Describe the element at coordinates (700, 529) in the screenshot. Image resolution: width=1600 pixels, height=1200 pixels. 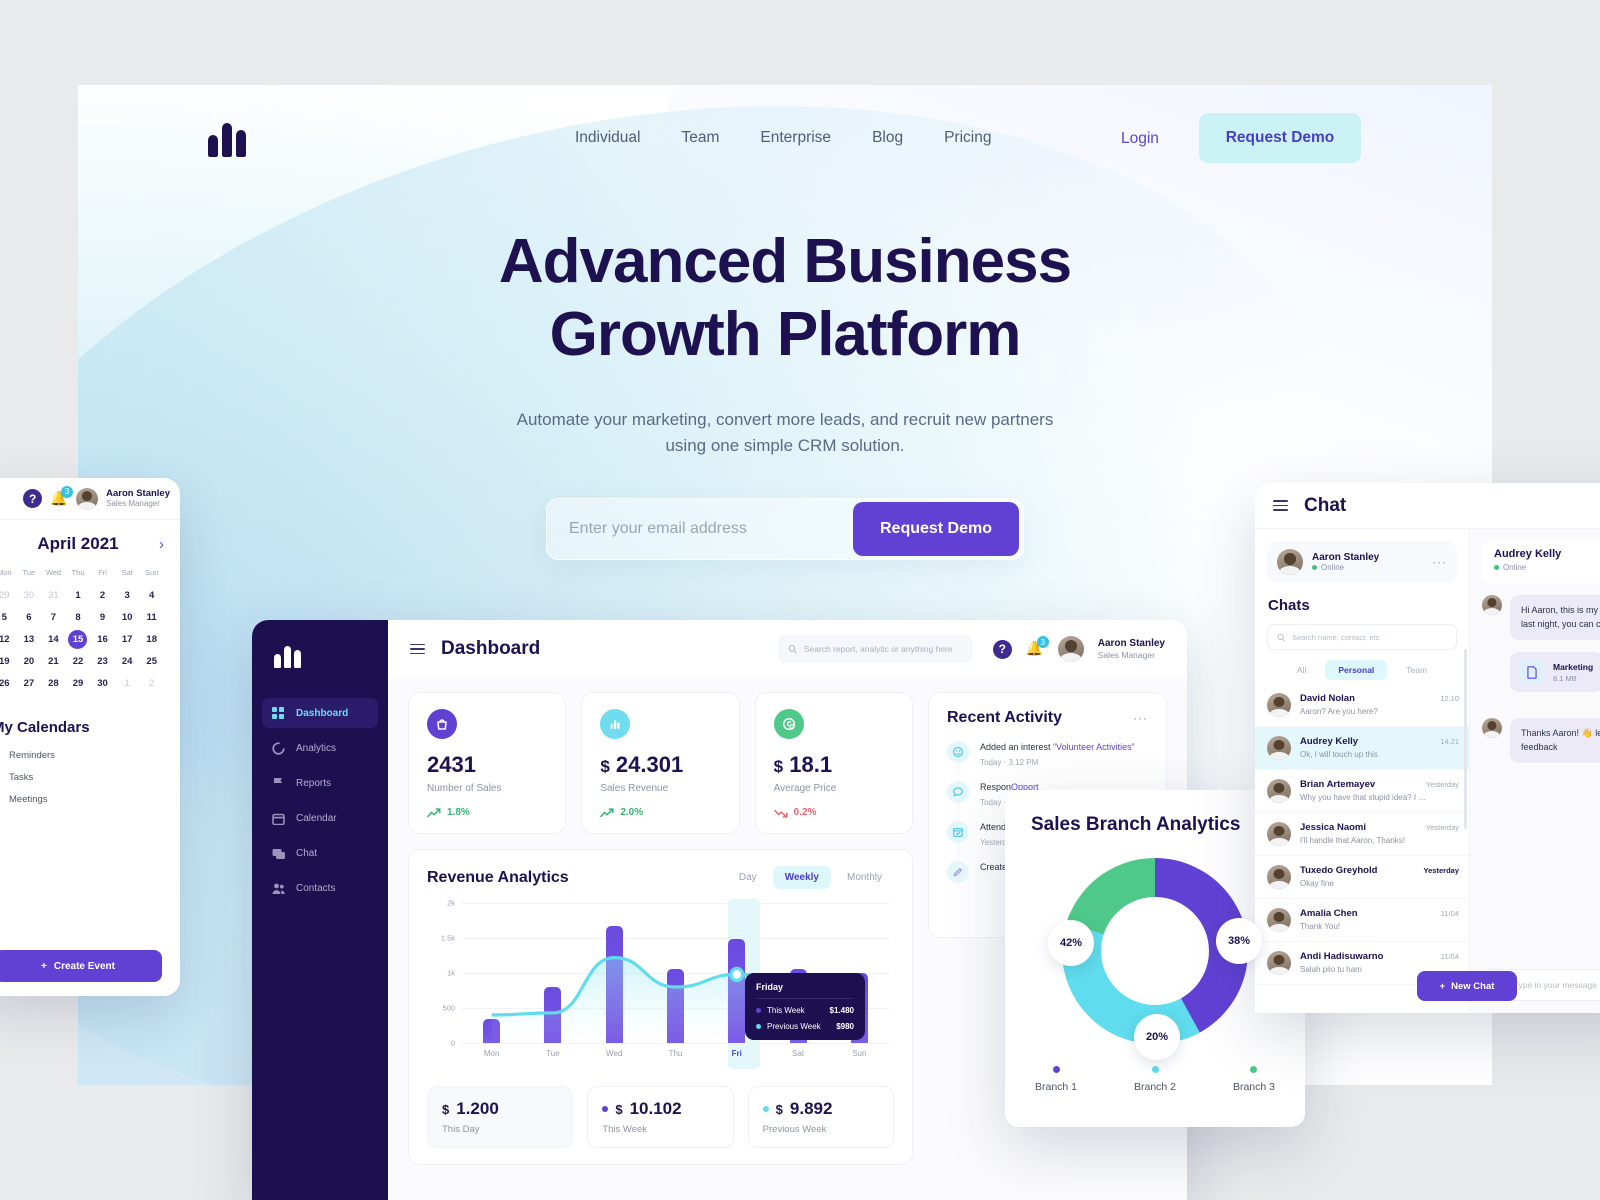
I see `email-input` at that location.